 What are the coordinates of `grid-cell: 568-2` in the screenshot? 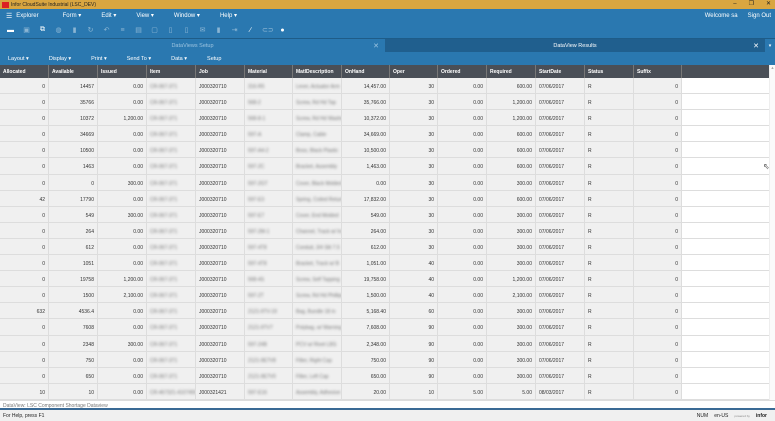 It's located at (269, 102).